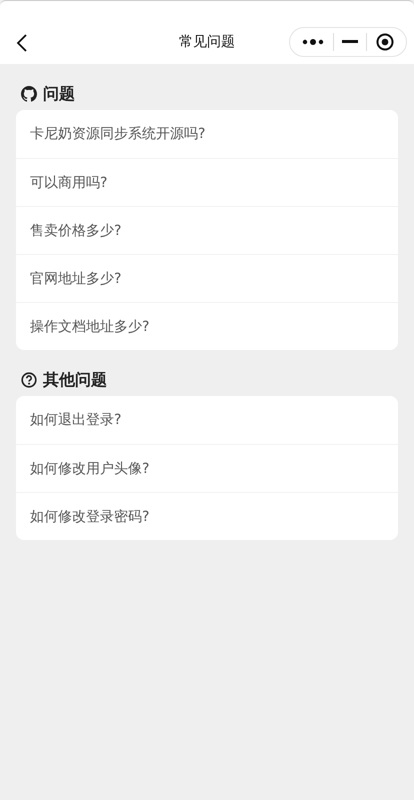  Describe the element at coordinates (59, 94) in the screenshot. I see `section-title: 问题` at that location.